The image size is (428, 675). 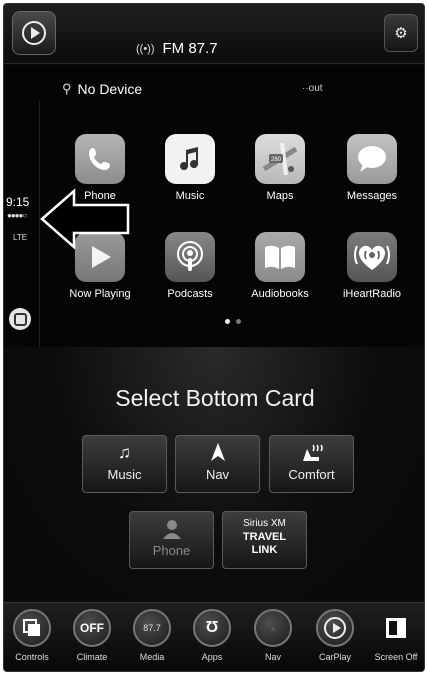 What do you see at coordinates (124, 452) in the screenshot?
I see `music-note-icon: ♫` at bounding box center [124, 452].